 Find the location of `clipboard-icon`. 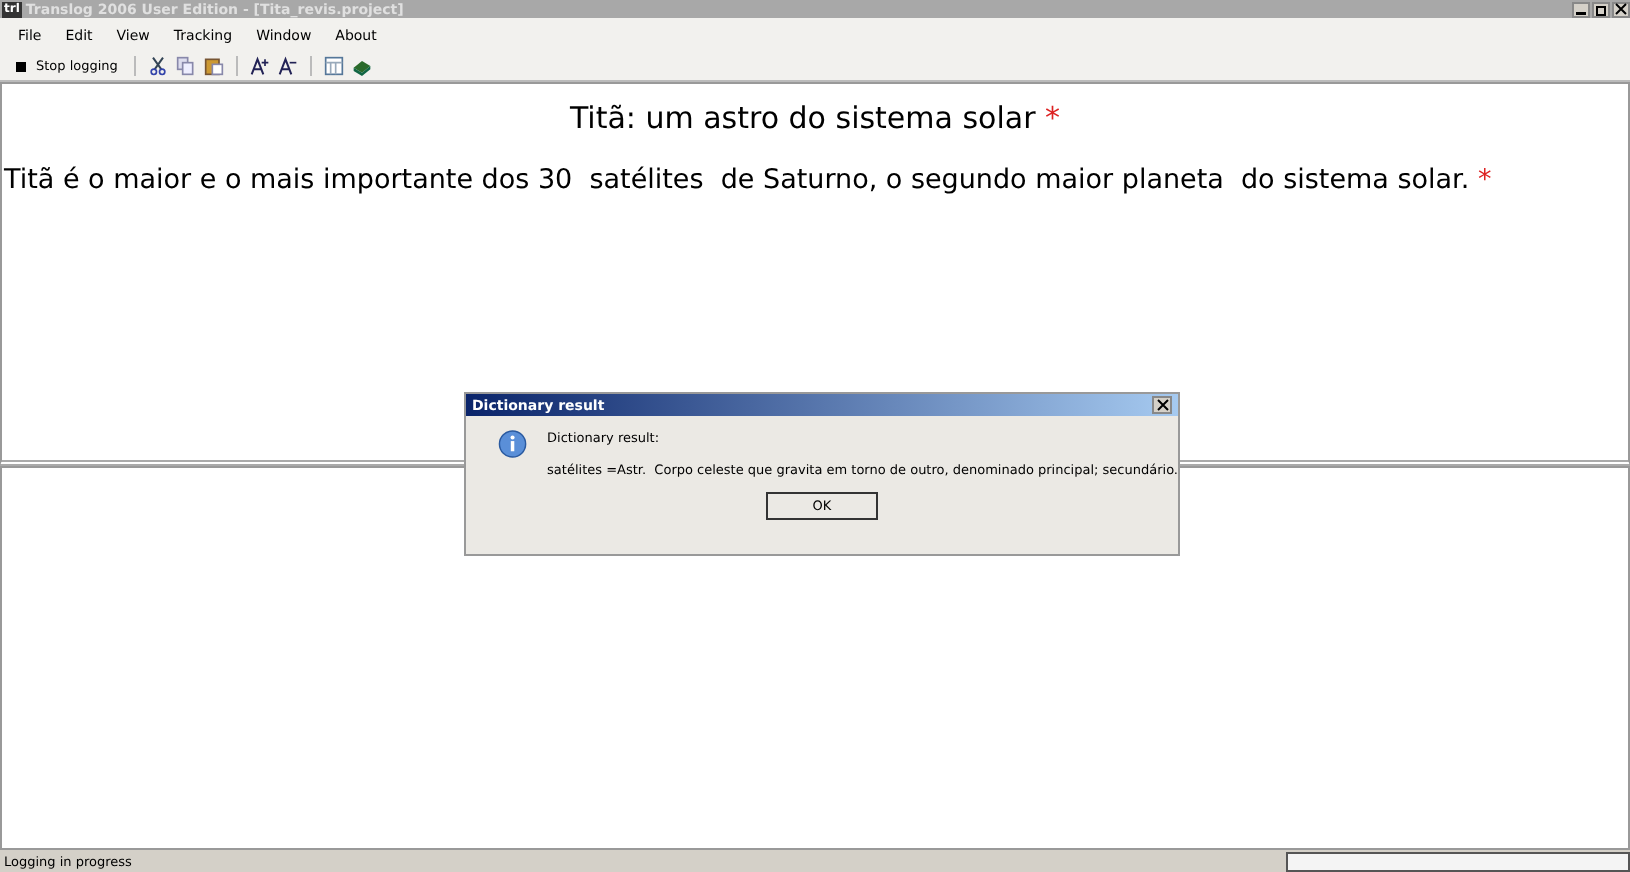

clipboard-icon is located at coordinates (213, 66).